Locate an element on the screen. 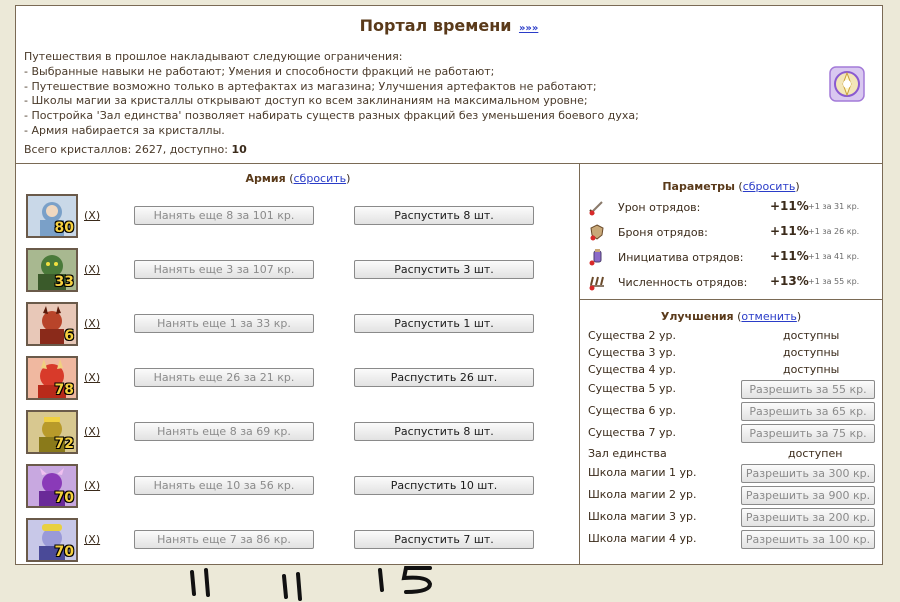 The image size is (900, 602). unlock-button: Разрешить за 300 кр. is located at coordinates (808, 473).